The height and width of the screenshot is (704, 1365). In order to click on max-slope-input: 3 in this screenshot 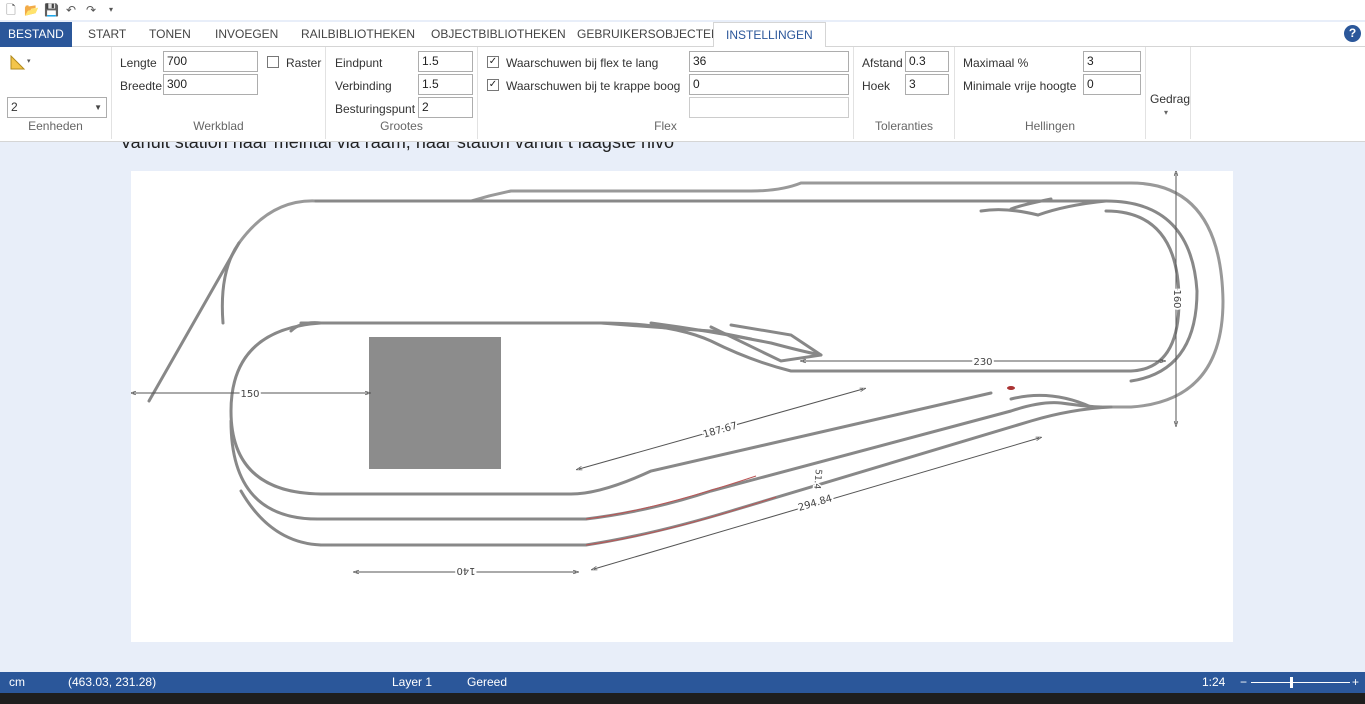, I will do `click(1112, 61)`.